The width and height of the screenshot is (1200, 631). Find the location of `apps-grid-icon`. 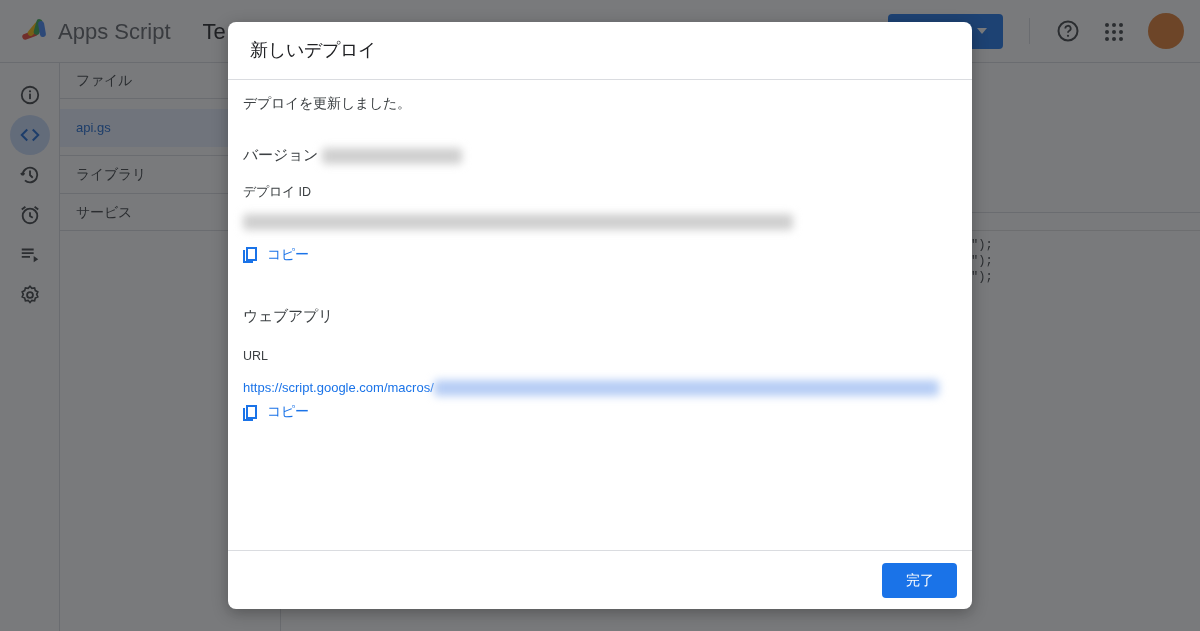

apps-grid-icon is located at coordinates (1114, 31).